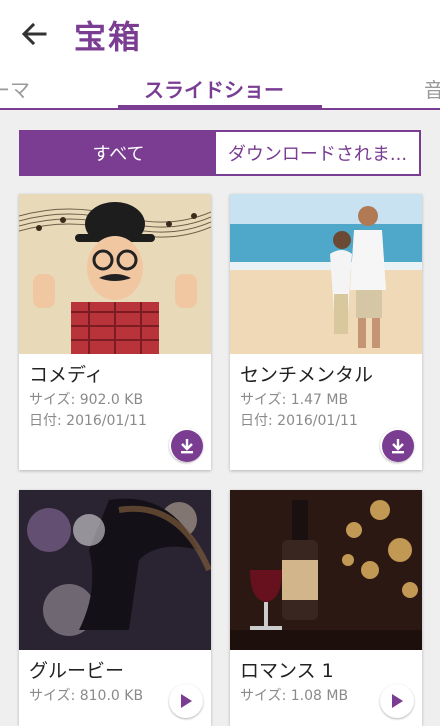 Image resolution: width=440 pixels, height=726 pixels. Describe the element at coordinates (432, 88) in the screenshot. I see `tab-music: 音` at that location.